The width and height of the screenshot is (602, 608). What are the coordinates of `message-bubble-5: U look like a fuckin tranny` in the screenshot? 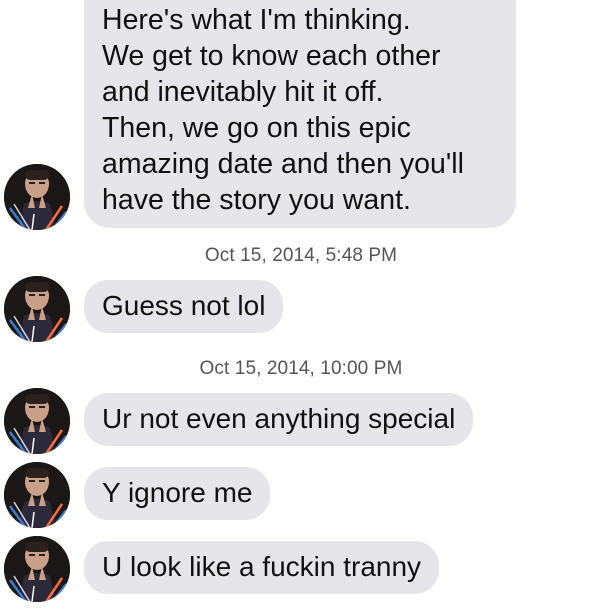 It's located at (262, 567).